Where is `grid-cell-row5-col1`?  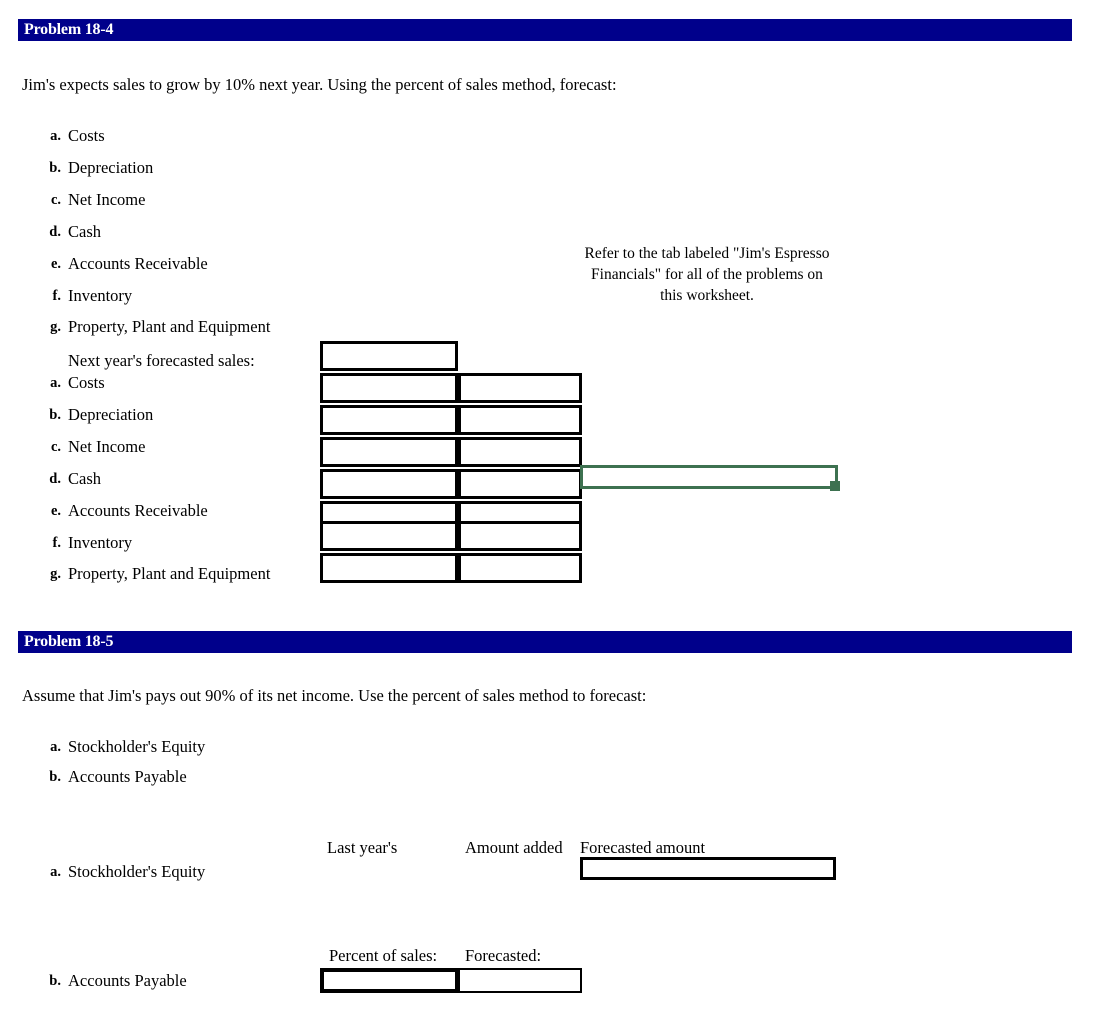 grid-cell-row5-col1 is located at coordinates (389, 484).